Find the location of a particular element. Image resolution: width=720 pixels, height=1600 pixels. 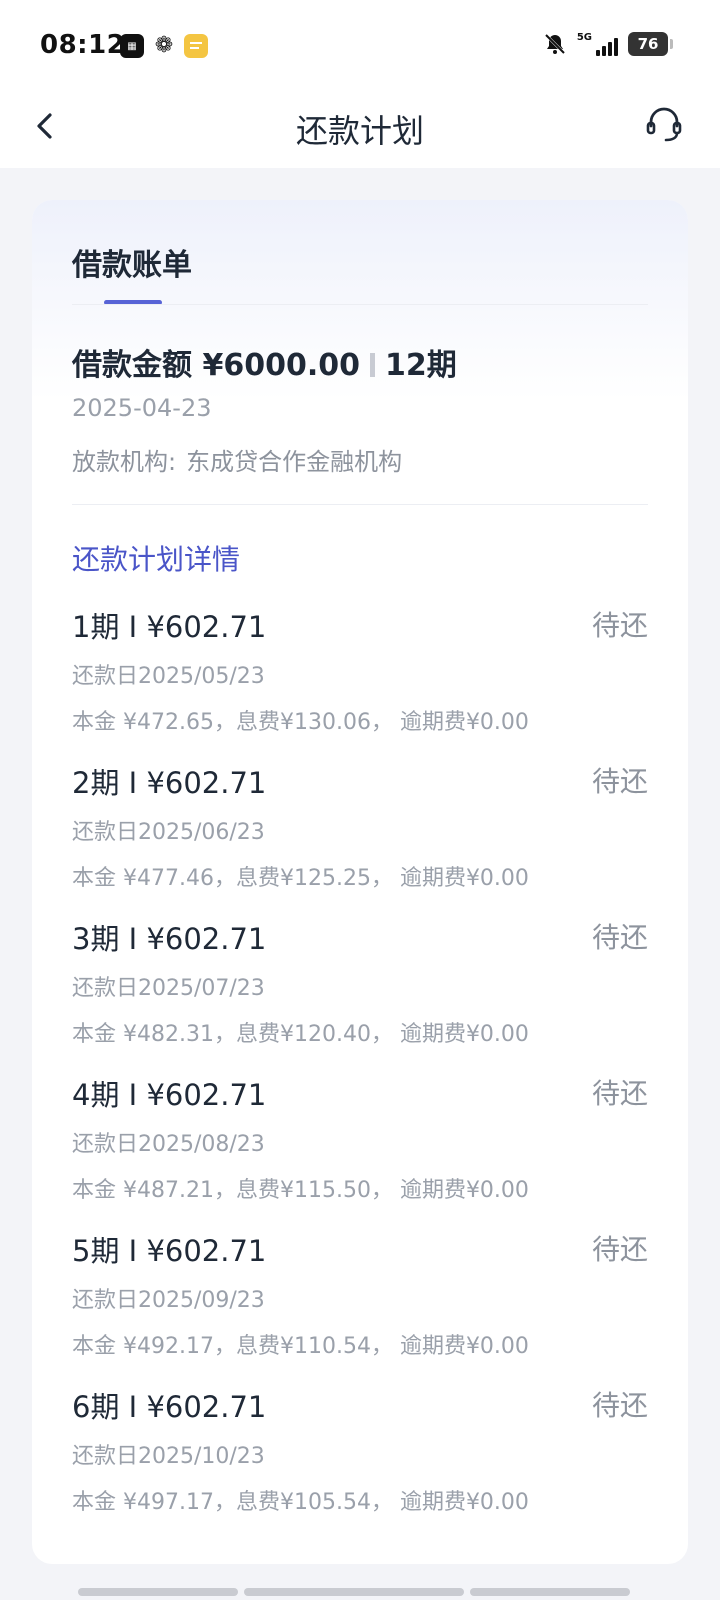

amount-breakdown: 本金 ¥497.17，息费¥105.54， 逾期费¥0.00 is located at coordinates (300, 1502).